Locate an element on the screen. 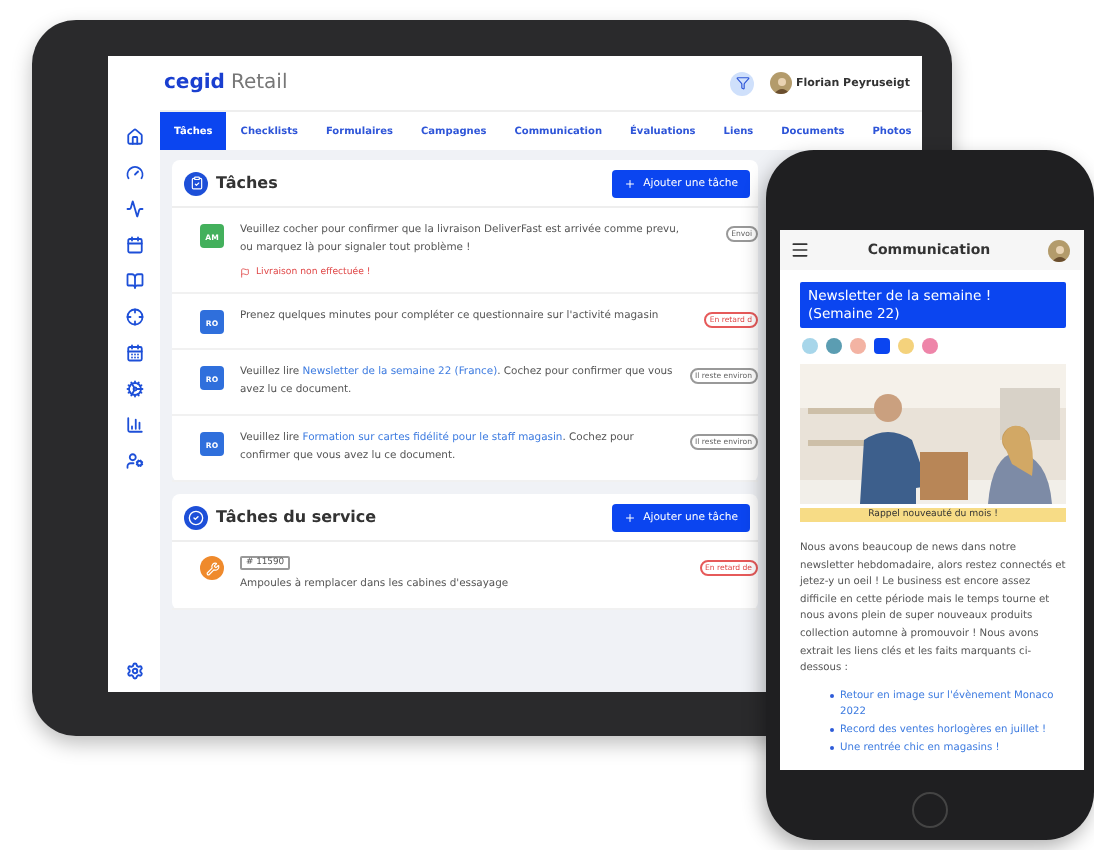 This screenshot has height=850, width=1094. settings-icon is located at coordinates (134, 671).